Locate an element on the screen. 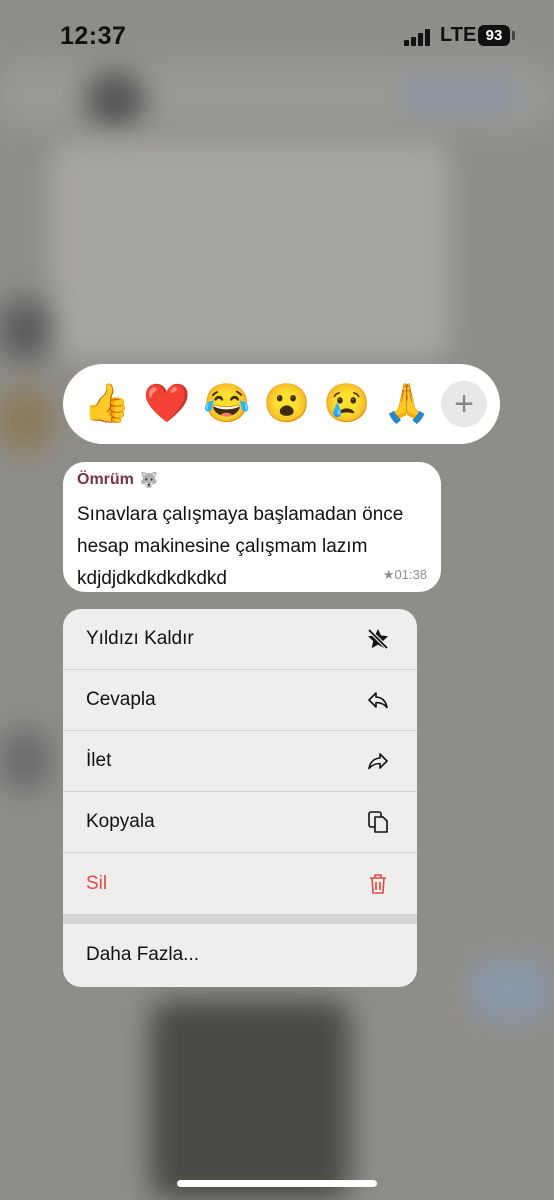  reaction-sad: 😢 is located at coordinates (347, 404).